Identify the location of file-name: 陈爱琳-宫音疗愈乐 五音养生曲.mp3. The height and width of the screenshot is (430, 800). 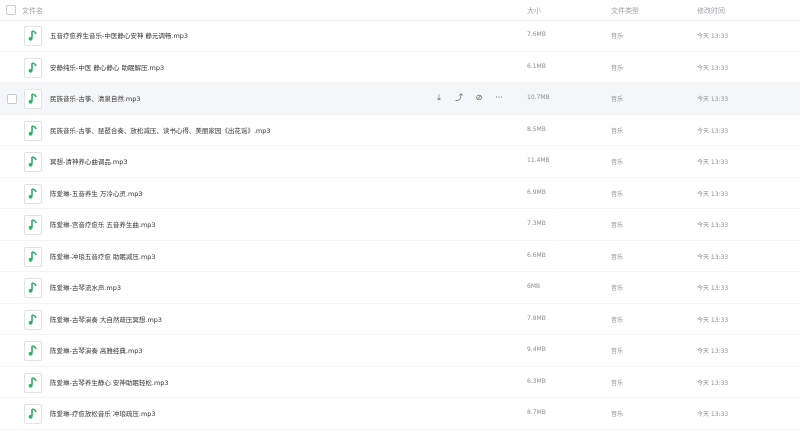
(103, 224).